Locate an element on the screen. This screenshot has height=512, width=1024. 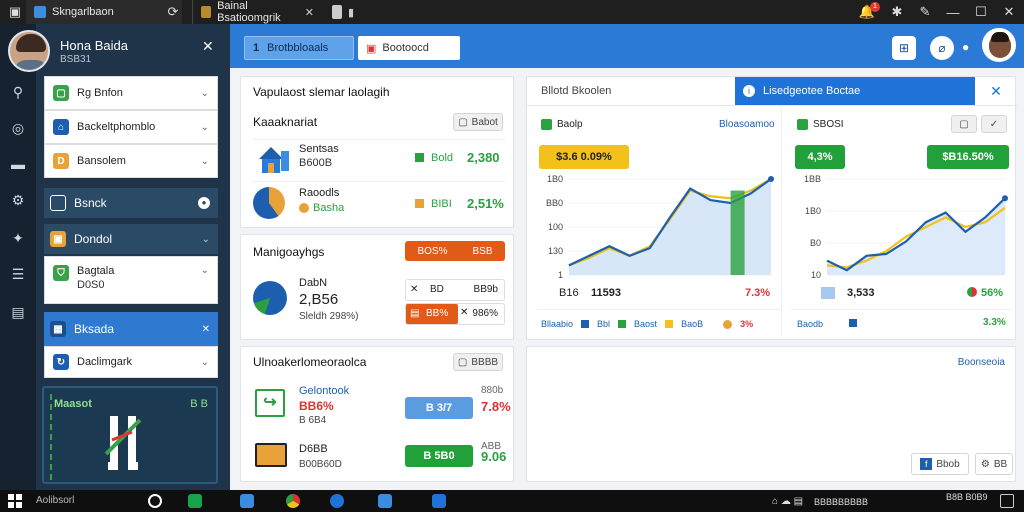
pin-icon: ✦ is located at coordinates (18, 238).